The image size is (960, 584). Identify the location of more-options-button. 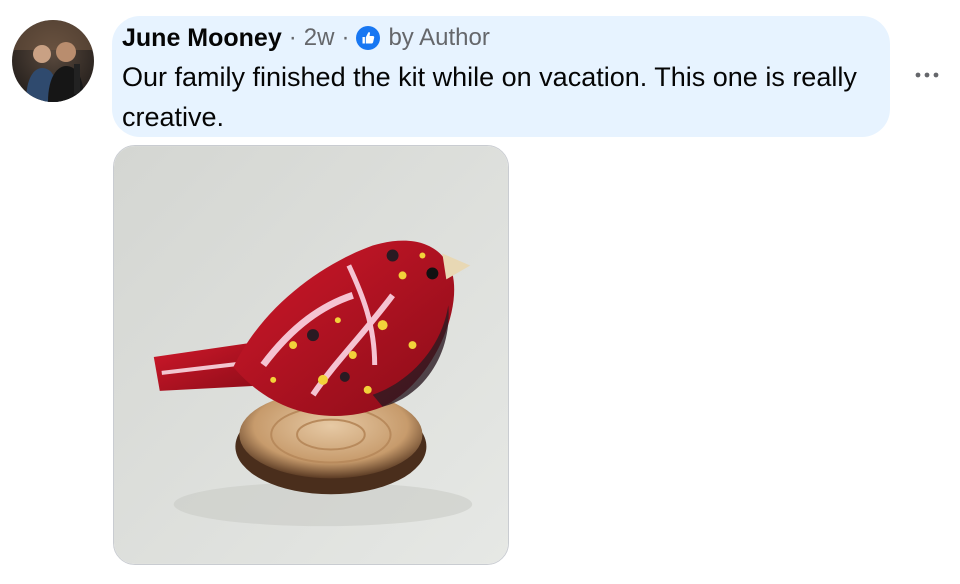
(927, 75).